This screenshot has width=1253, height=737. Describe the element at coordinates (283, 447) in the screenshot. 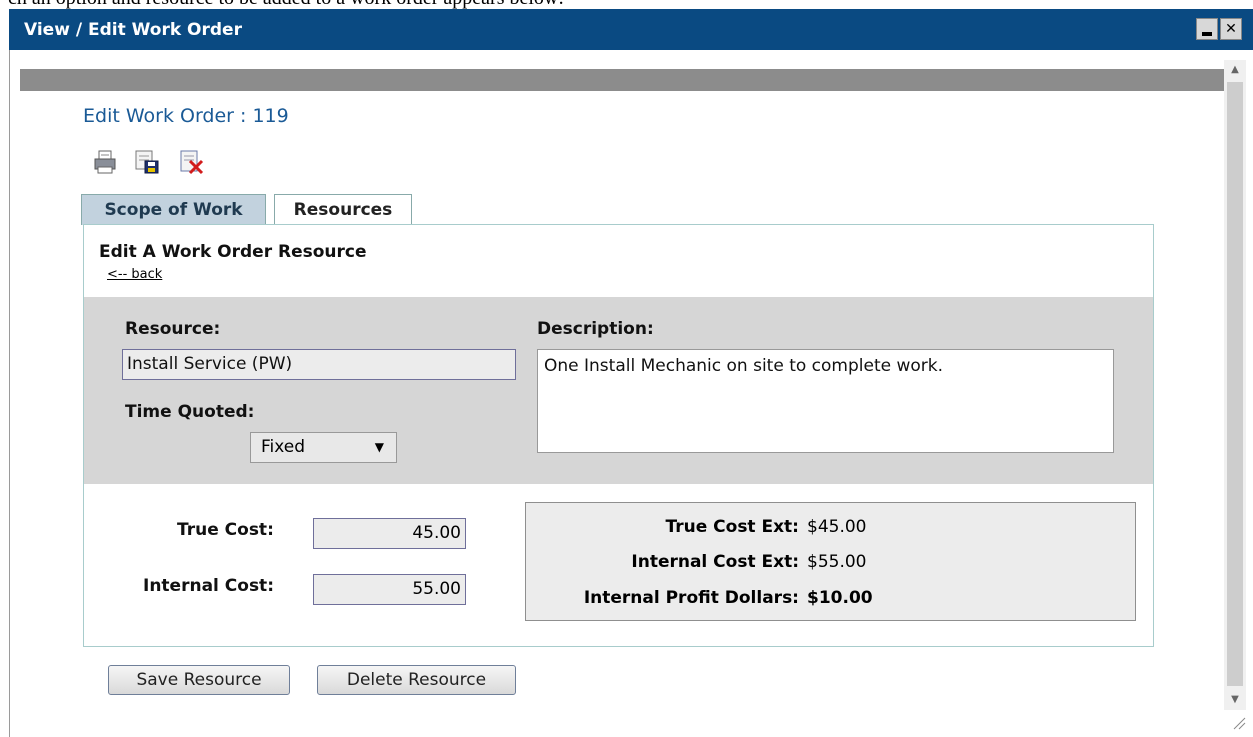

I see `time-quoted-value: Fixed` at that location.